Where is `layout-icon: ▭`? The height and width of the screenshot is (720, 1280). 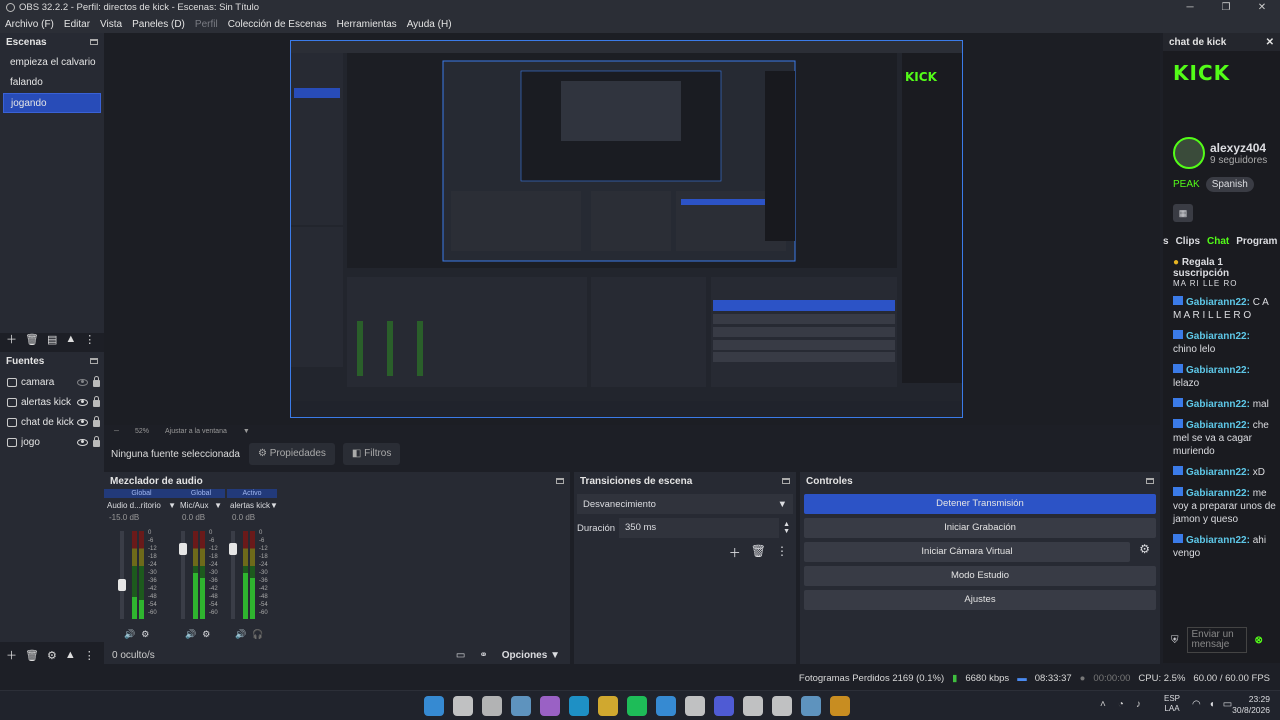
layout-icon: ▭ is located at coordinates (460, 655).